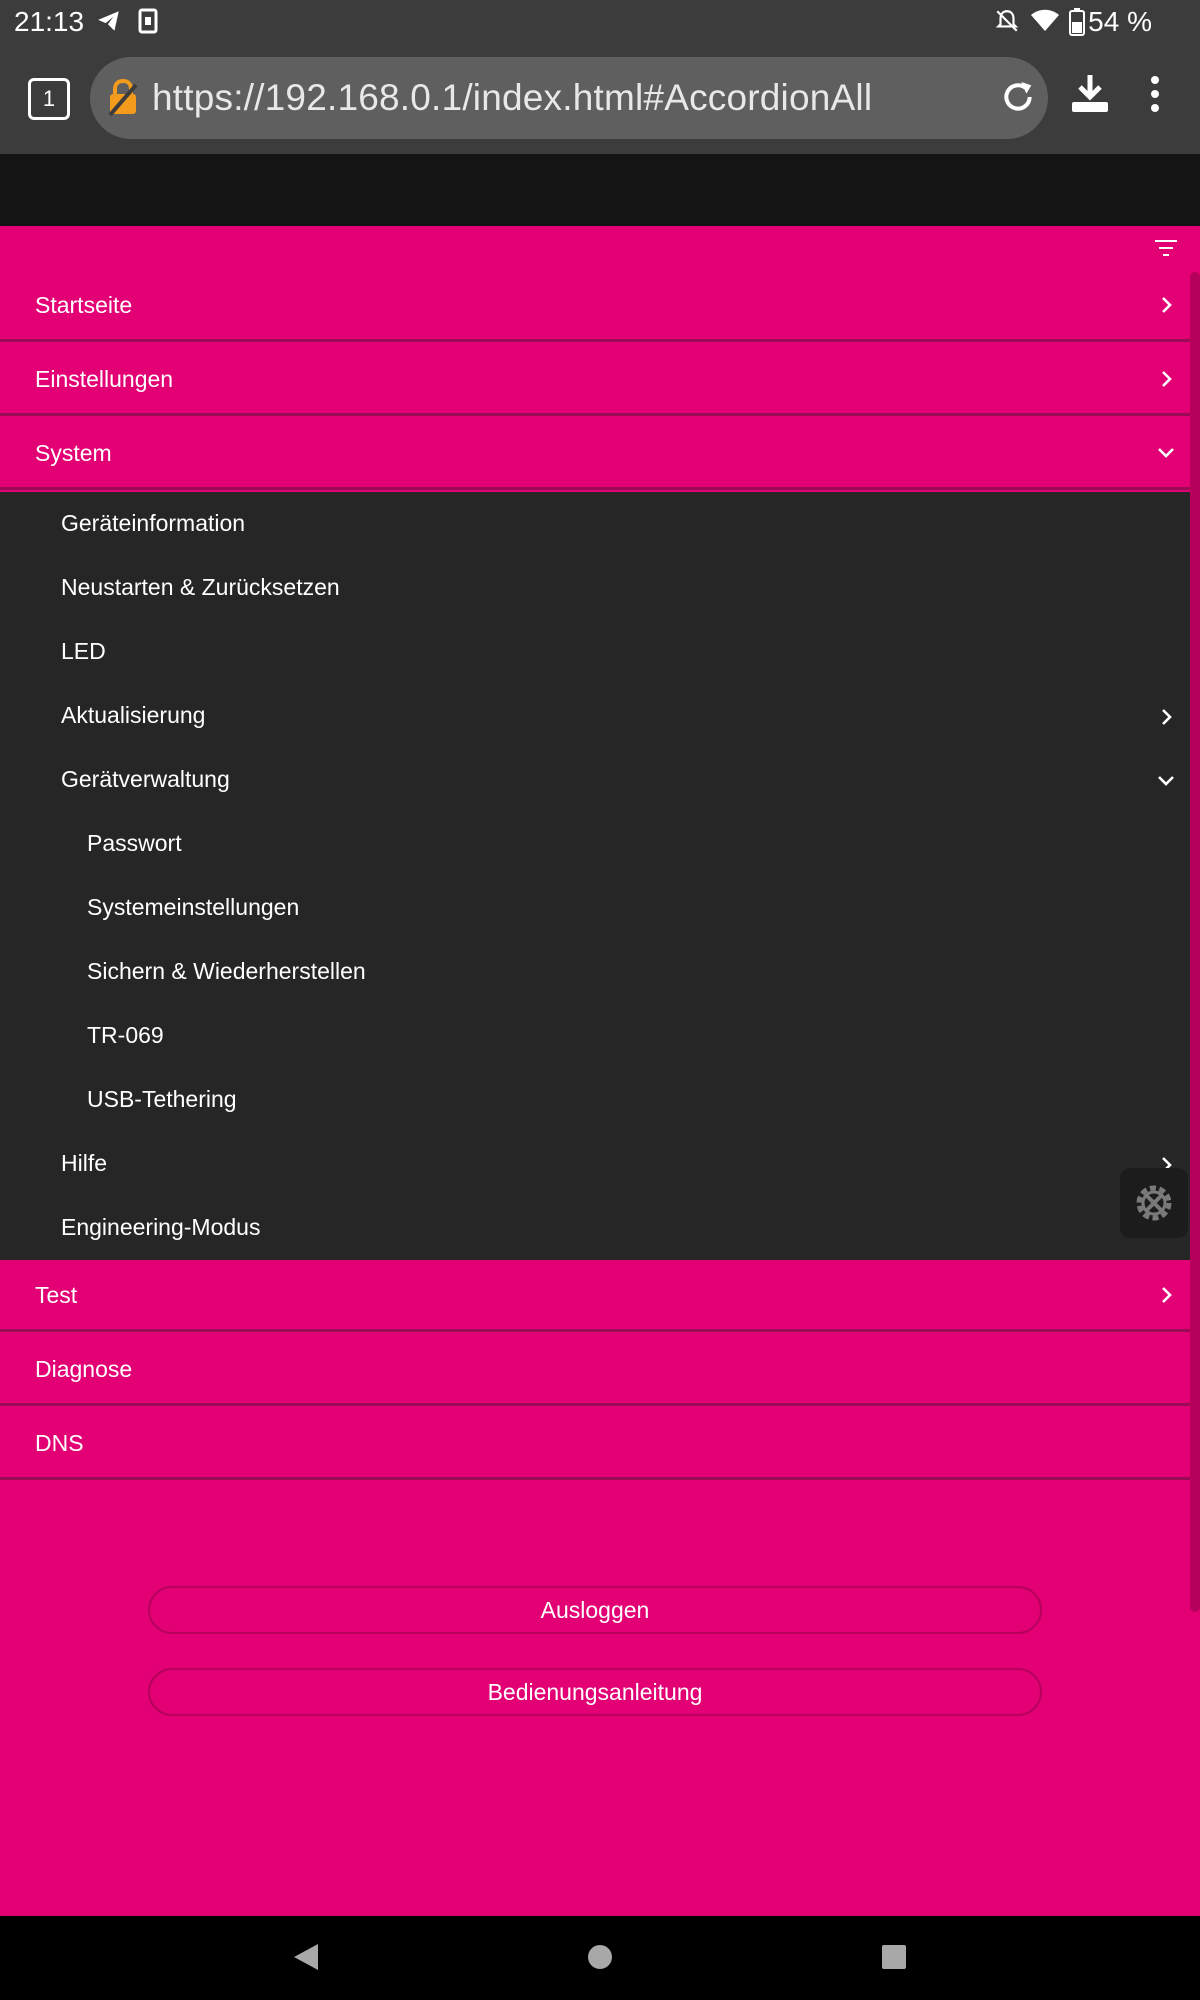 This screenshot has width=1200, height=2000. What do you see at coordinates (595, 652) in the screenshot?
I see `submenu-item-led: LED` at bounding box center [595, 652].